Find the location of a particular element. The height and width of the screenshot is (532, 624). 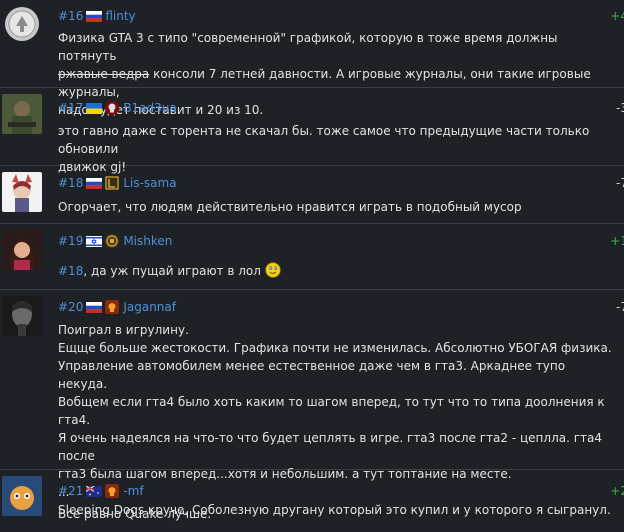

smiley-icon is located at coordinates (273, 270).